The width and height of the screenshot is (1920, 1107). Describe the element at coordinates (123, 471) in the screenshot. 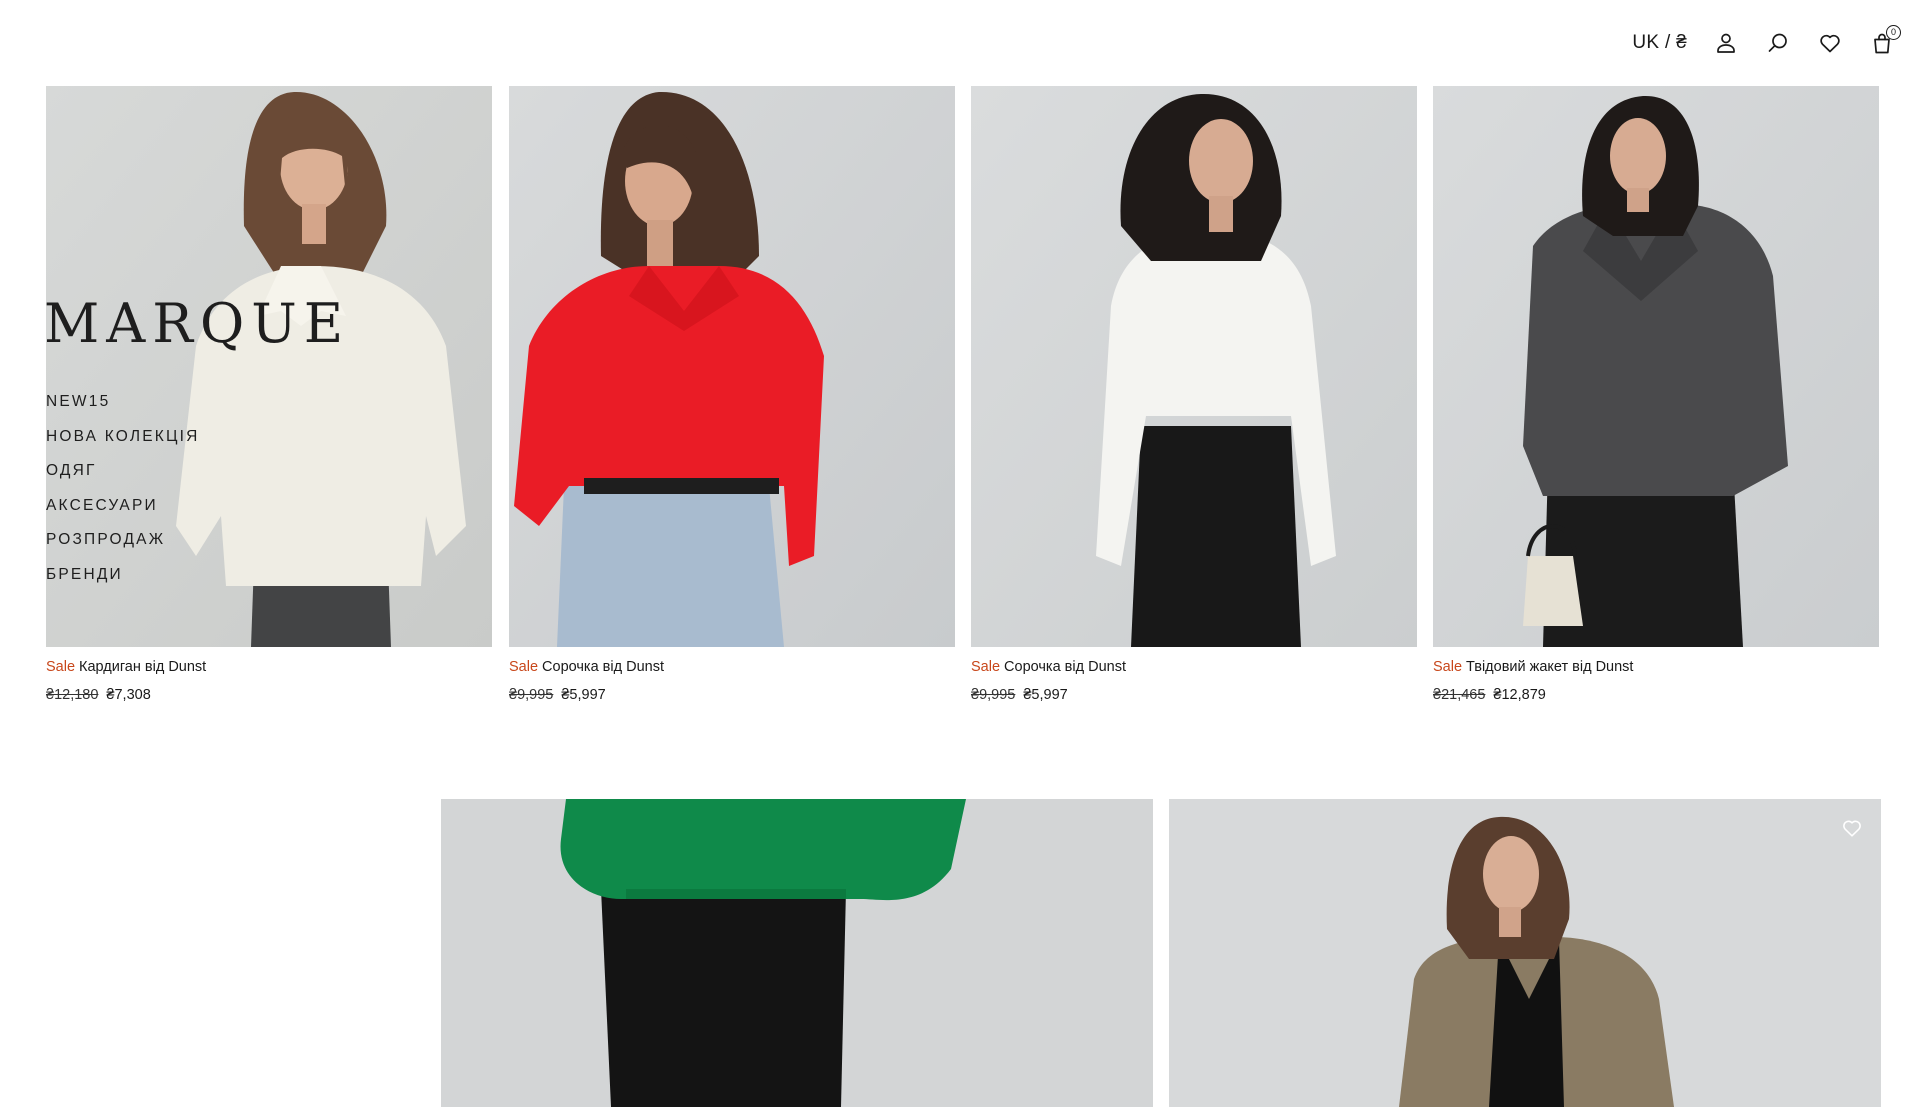

I see `menu-item-clothing: ОДЯГ` at that location.